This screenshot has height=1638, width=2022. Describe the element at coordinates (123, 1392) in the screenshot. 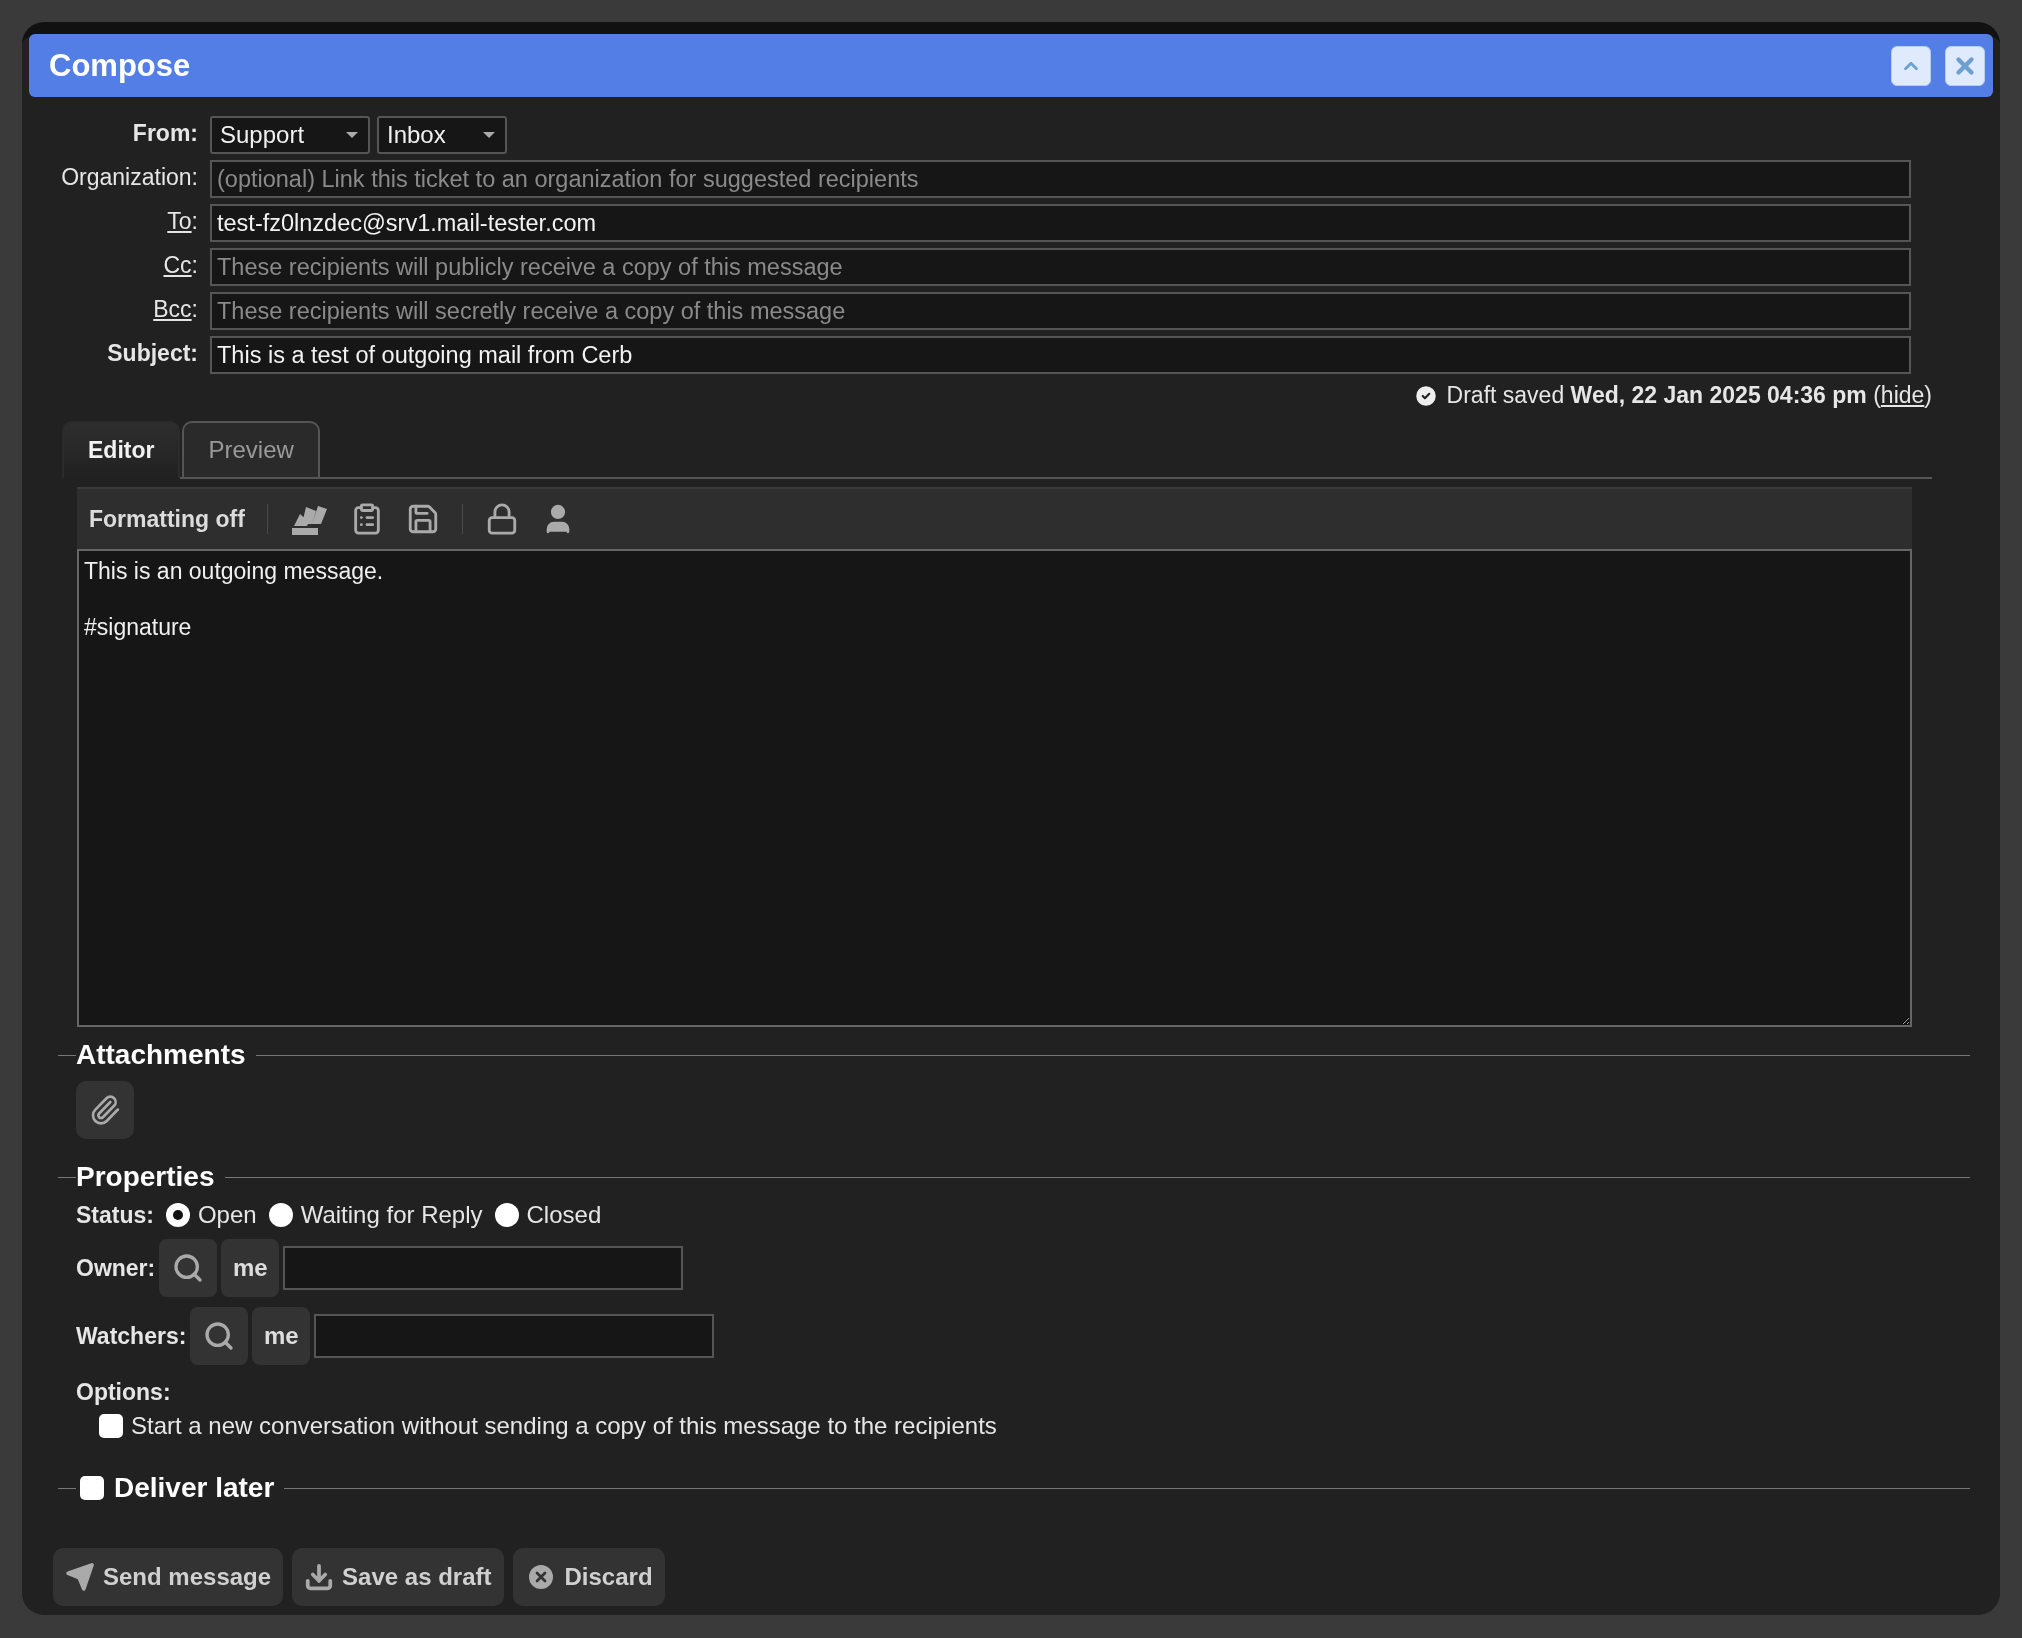

I see `options-label: Options:` at that location.